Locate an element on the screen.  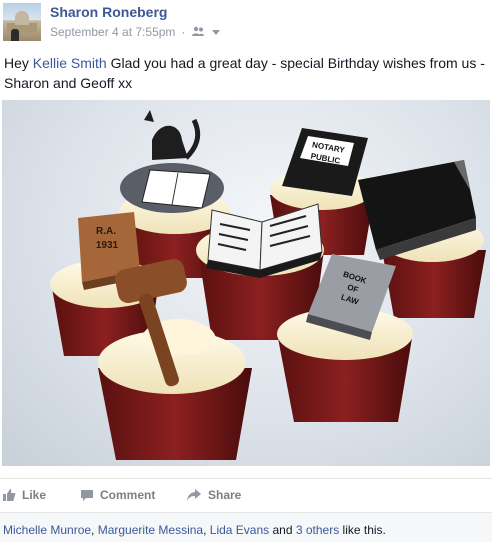
likes-suffix: like this. is located at coordinates (362, 530).